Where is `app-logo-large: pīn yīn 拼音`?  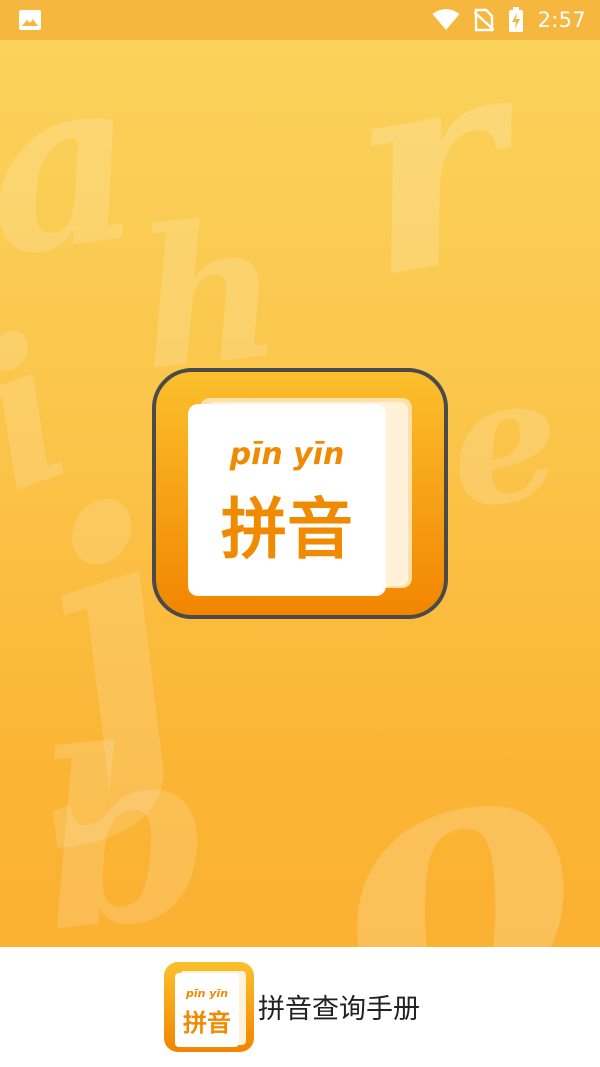 app-logo-large: pīn yīn 拼音 is located at coordinates (300, 493).